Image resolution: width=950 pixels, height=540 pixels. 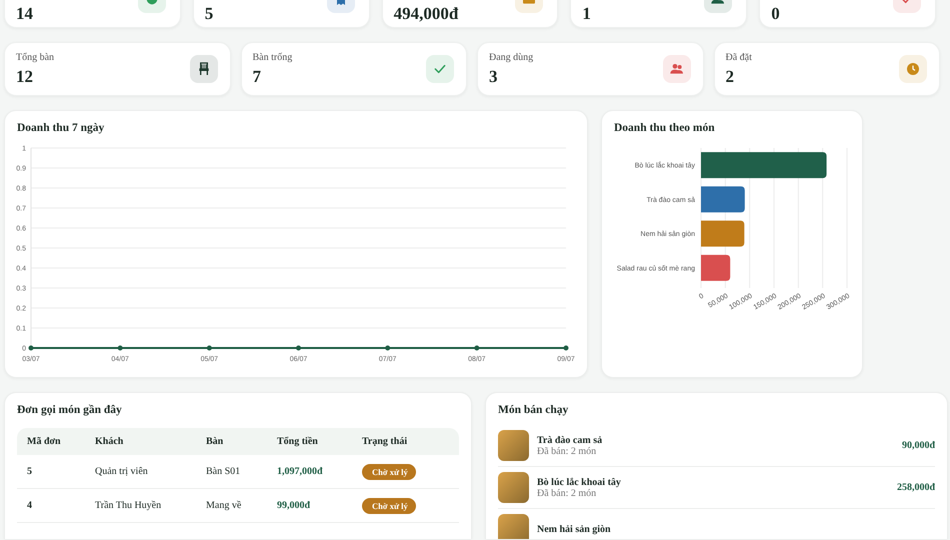 What do you see at coordinates (70, 410) in the screenshot?
I see `card-title: Đơn gọi món gần đây` at bounding box center [70, 410].